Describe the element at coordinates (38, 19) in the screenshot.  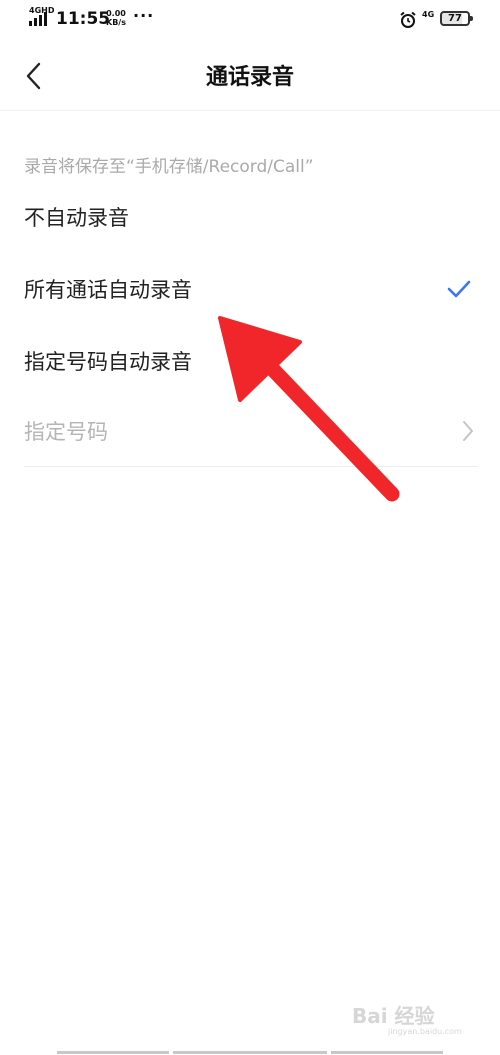
I see `signal-icon` at that location.